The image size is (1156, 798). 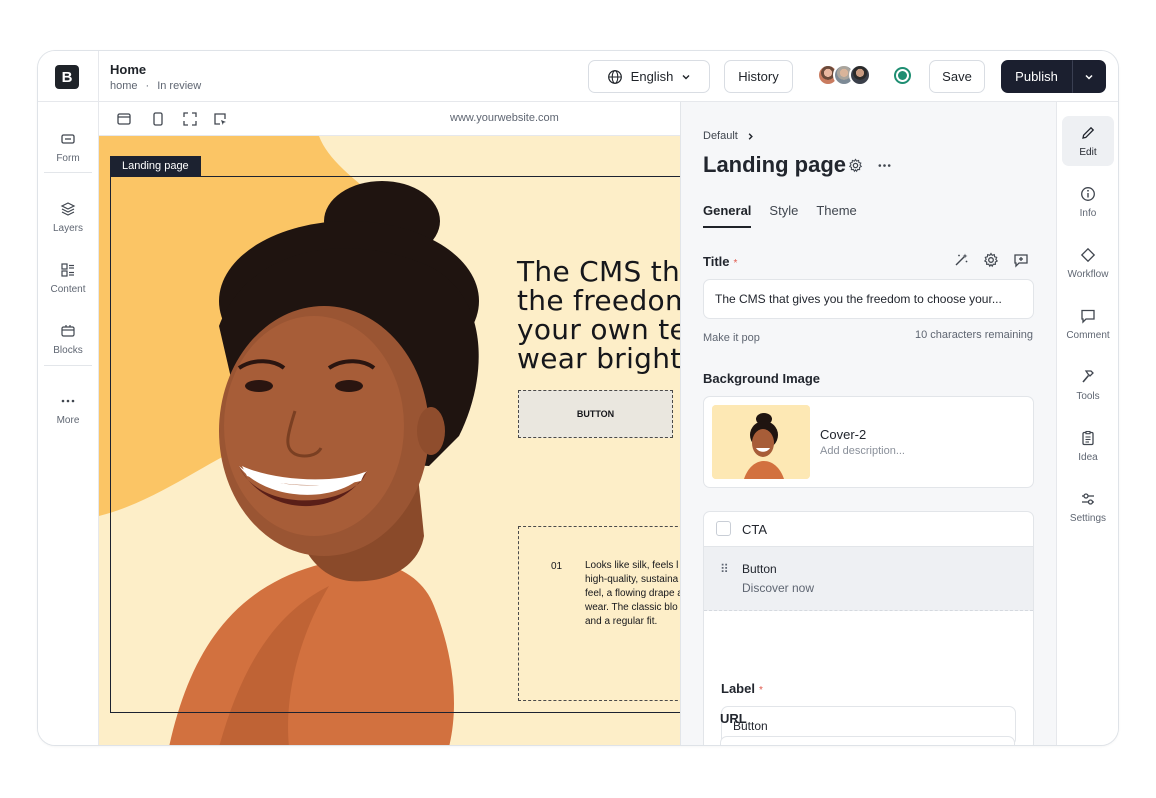 What do you see at coordinates (868, 579) in the screenshot?
I see `cta-button-item: ⠿ Button Discover now` at bounding box center [868, 579].